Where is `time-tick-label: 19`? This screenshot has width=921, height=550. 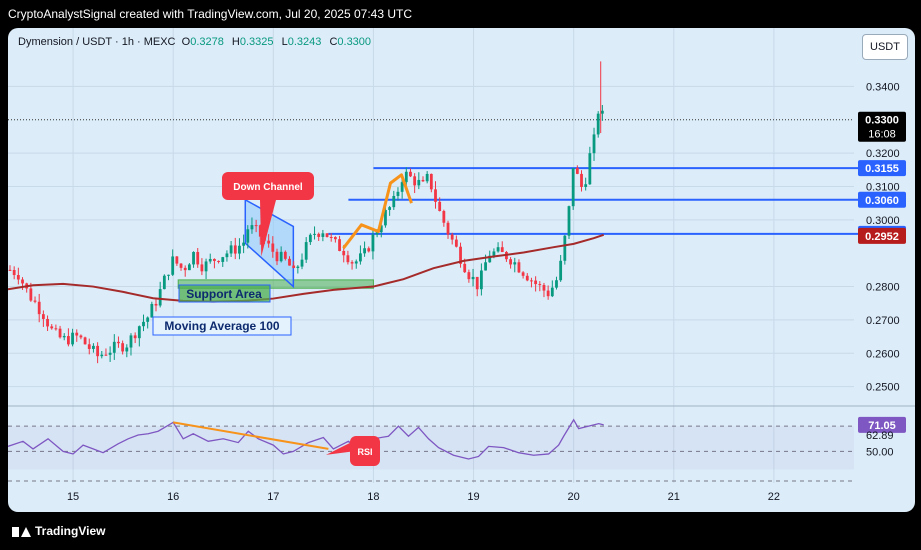 time-tick-label: 19 is located at coordinates (473, 497).